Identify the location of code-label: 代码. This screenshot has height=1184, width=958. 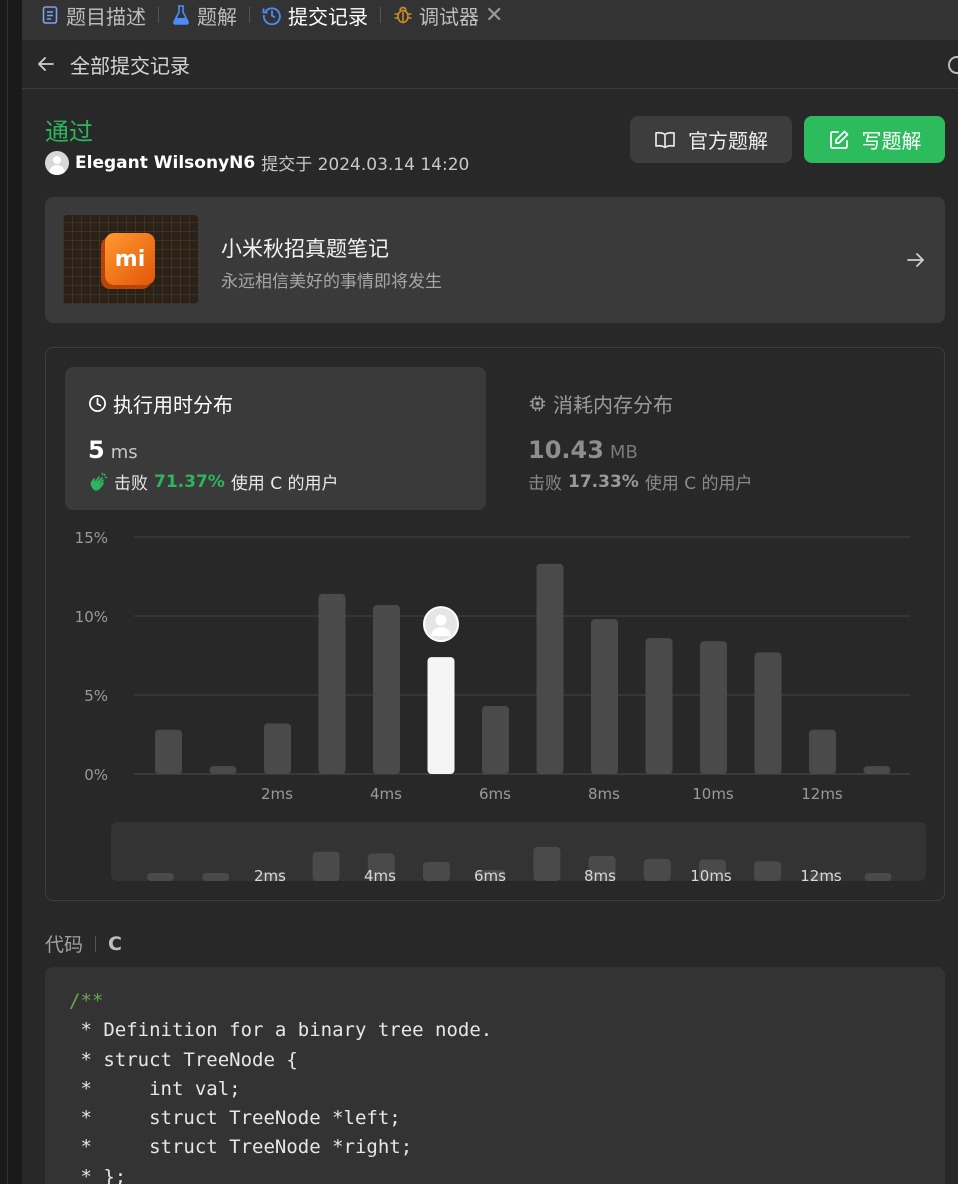
(64, 945).